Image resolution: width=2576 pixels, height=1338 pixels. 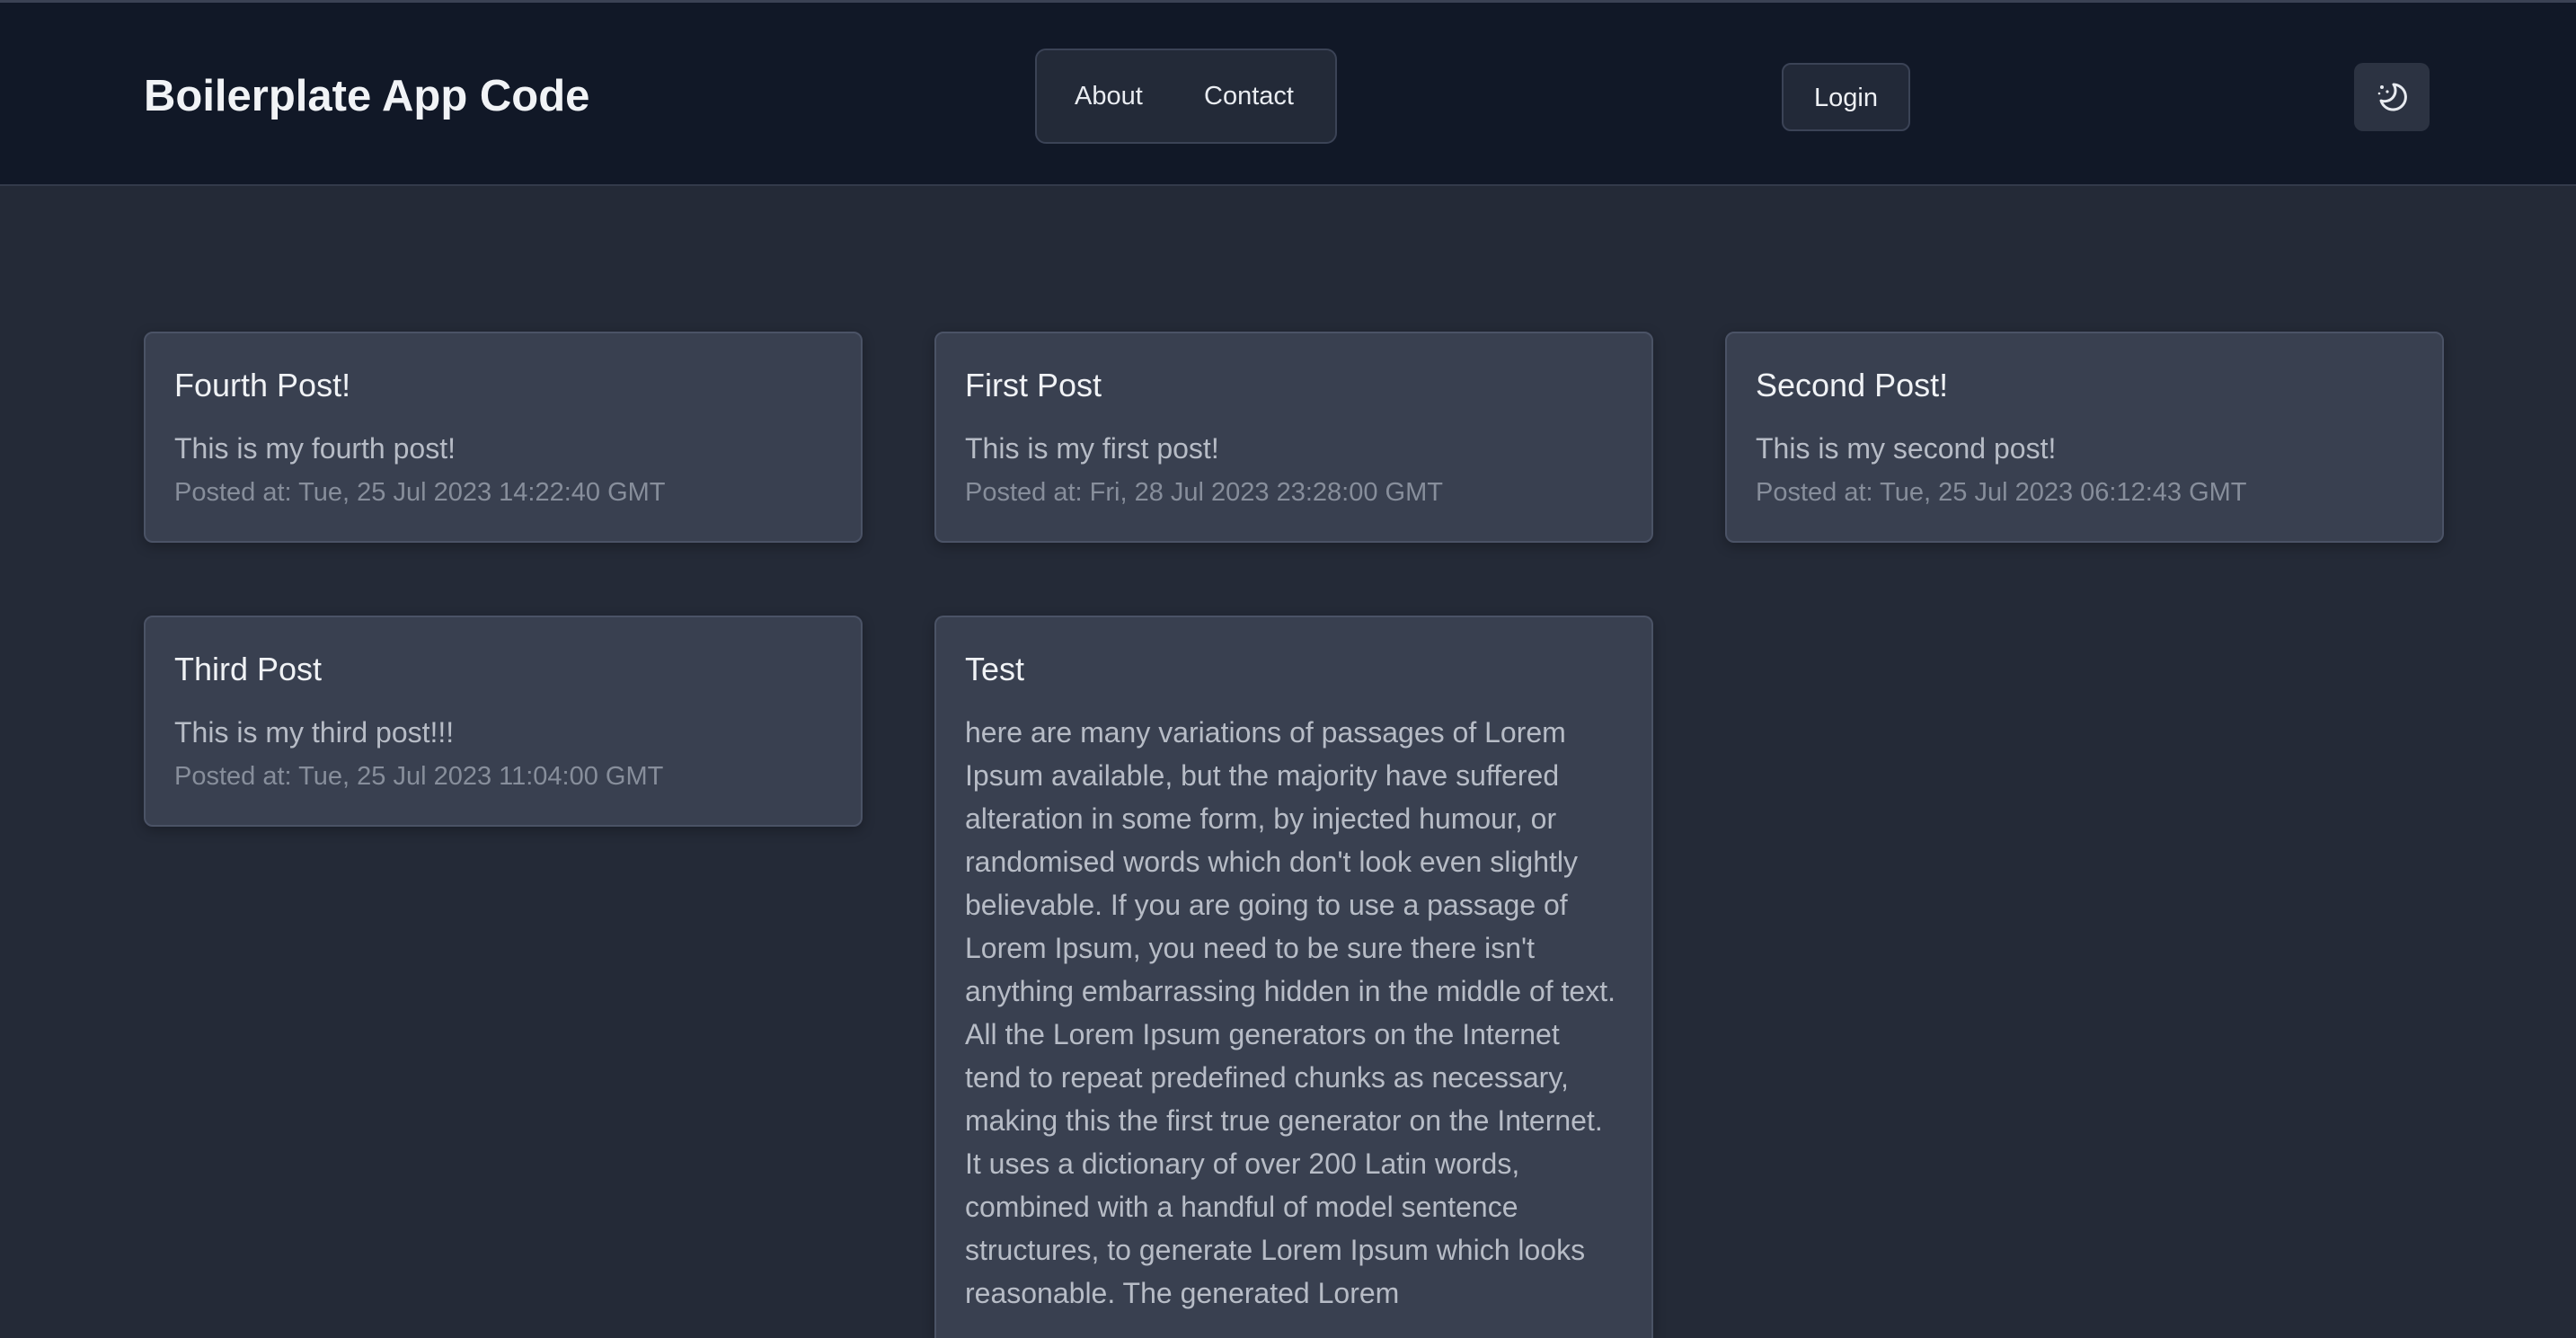 I want to click on moon-stars-icon, so click(x=2392, y=97).